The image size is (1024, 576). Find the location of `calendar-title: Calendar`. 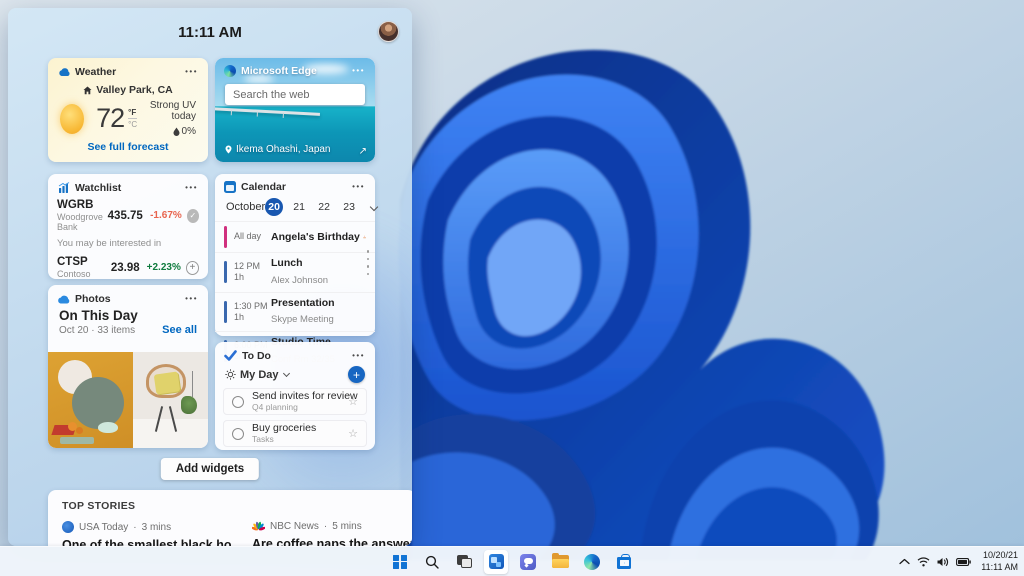

calendar-title: Calendar is located at coordinates (263, 187).